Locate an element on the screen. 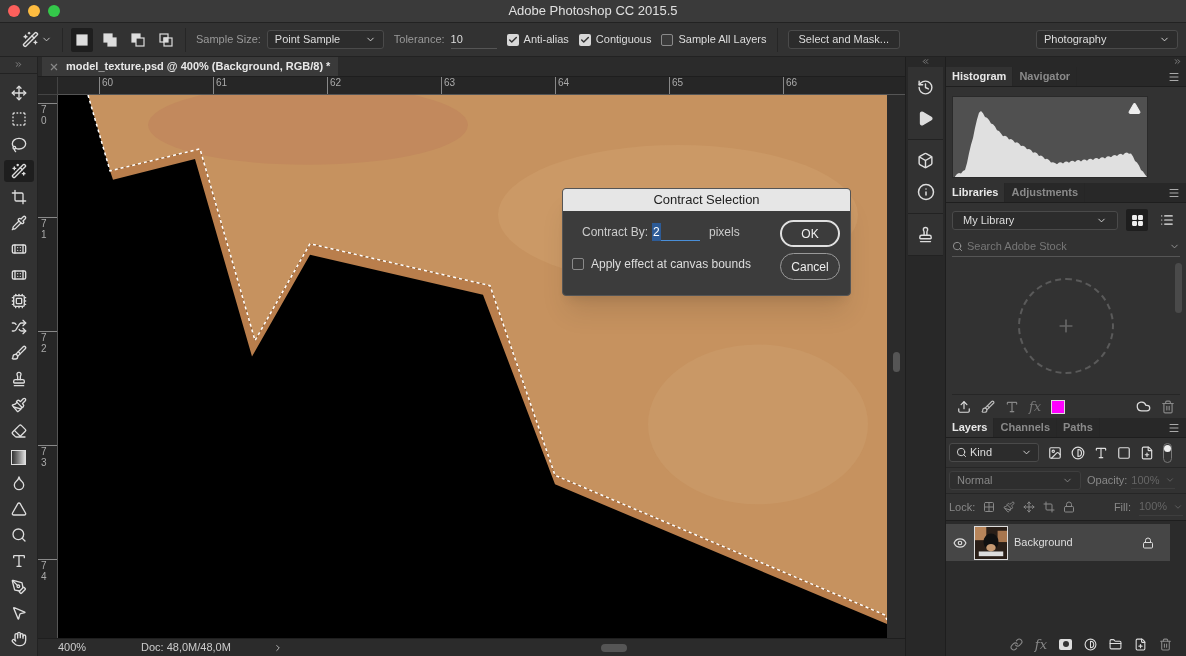 The height and width of the screenshot is (656, 1186). dialog-button: Cancel is located at coordinates (810, 266).